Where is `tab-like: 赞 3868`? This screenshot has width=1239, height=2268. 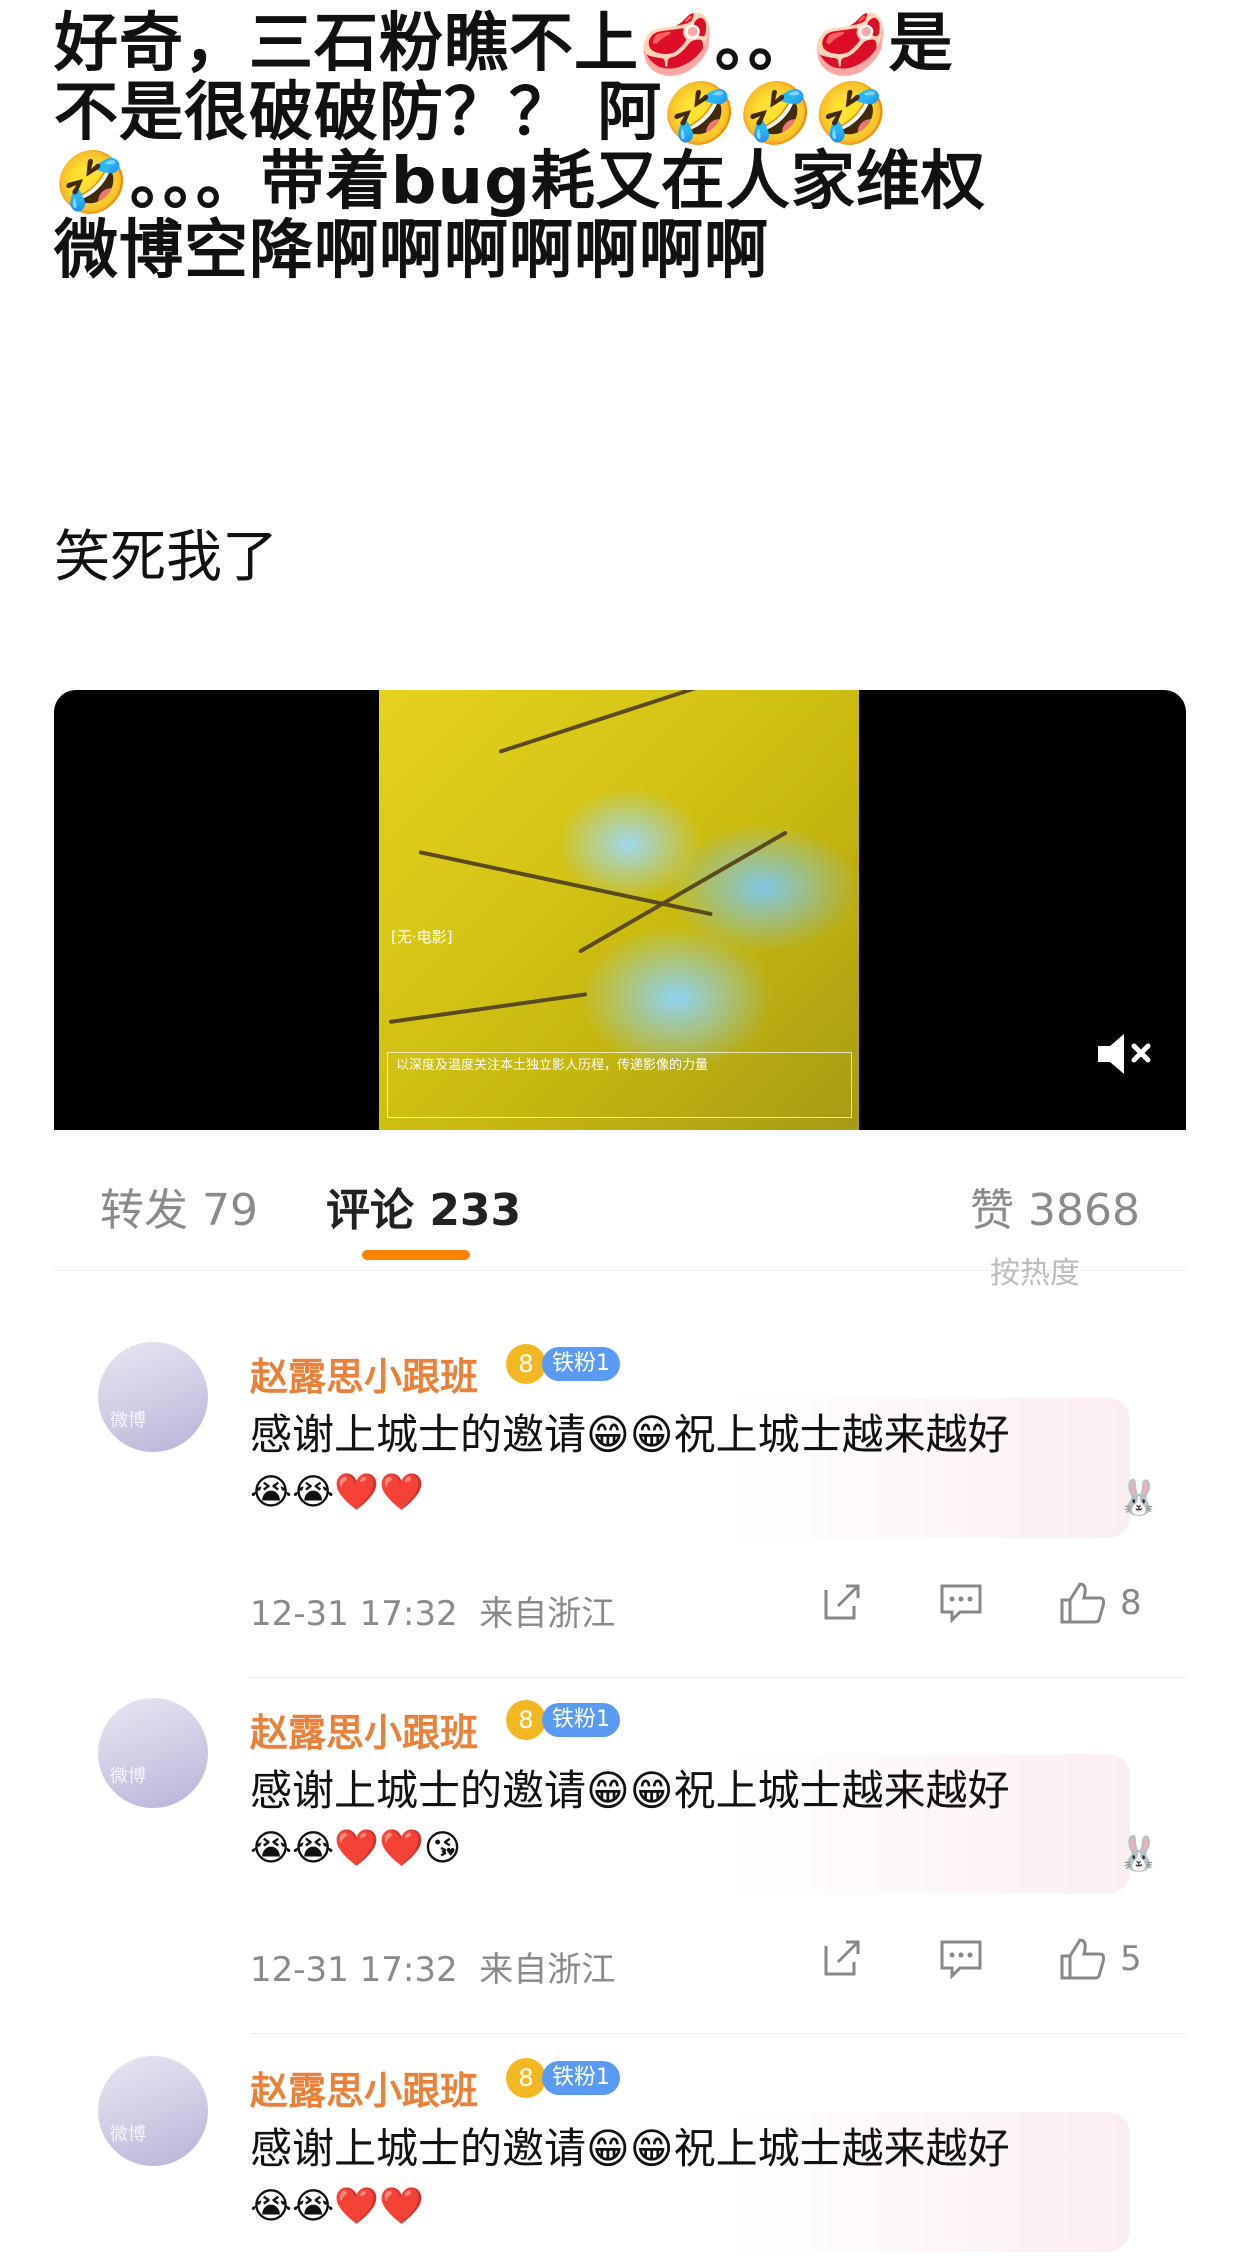
tab-like: 赞 3868 is located at coordinates (1055, 1206).